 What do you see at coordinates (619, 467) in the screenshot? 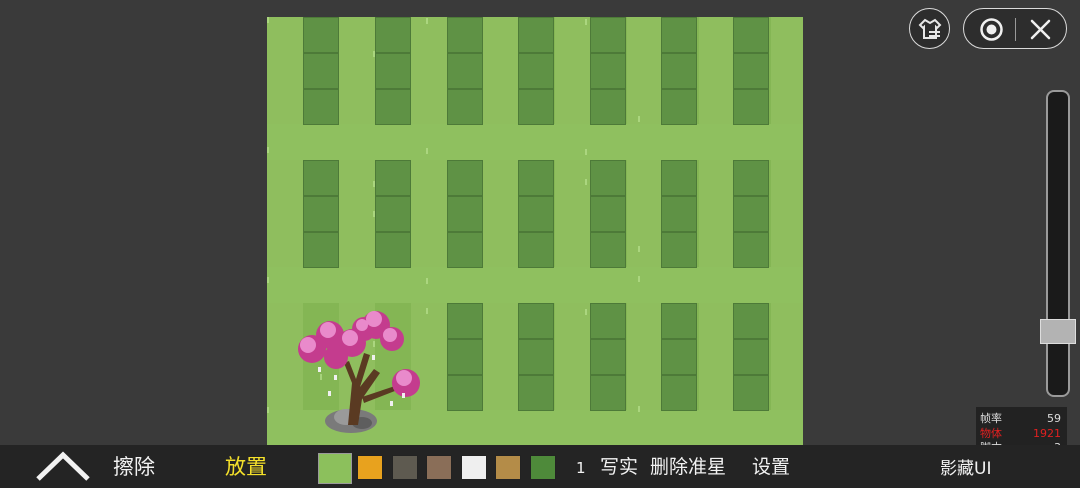
I see `realistic-button: 写实` at bounding box center [619, 467].